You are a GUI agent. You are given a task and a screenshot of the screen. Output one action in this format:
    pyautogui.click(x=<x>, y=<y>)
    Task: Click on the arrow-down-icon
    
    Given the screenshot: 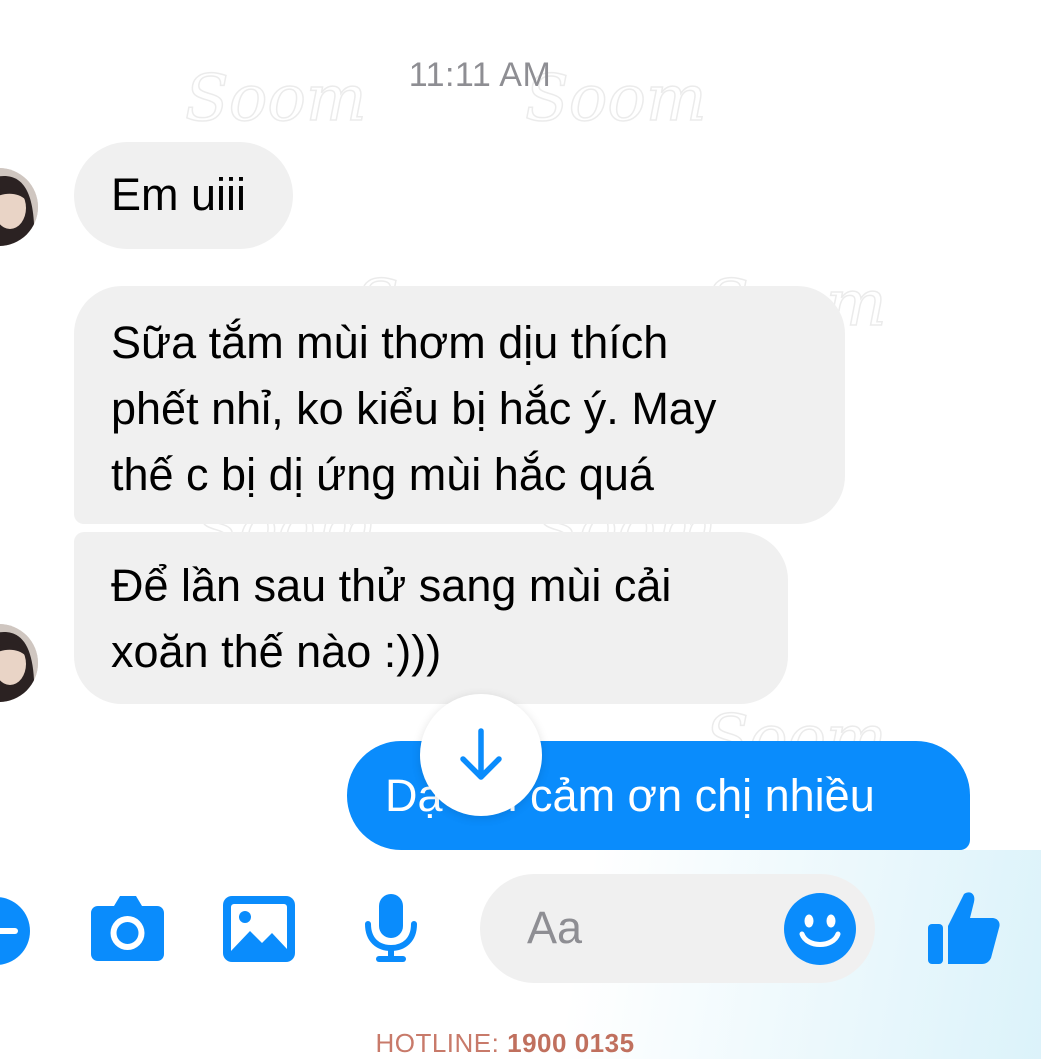 What is the action you would take?
    pyautogui.click(x=481, y=754)
    